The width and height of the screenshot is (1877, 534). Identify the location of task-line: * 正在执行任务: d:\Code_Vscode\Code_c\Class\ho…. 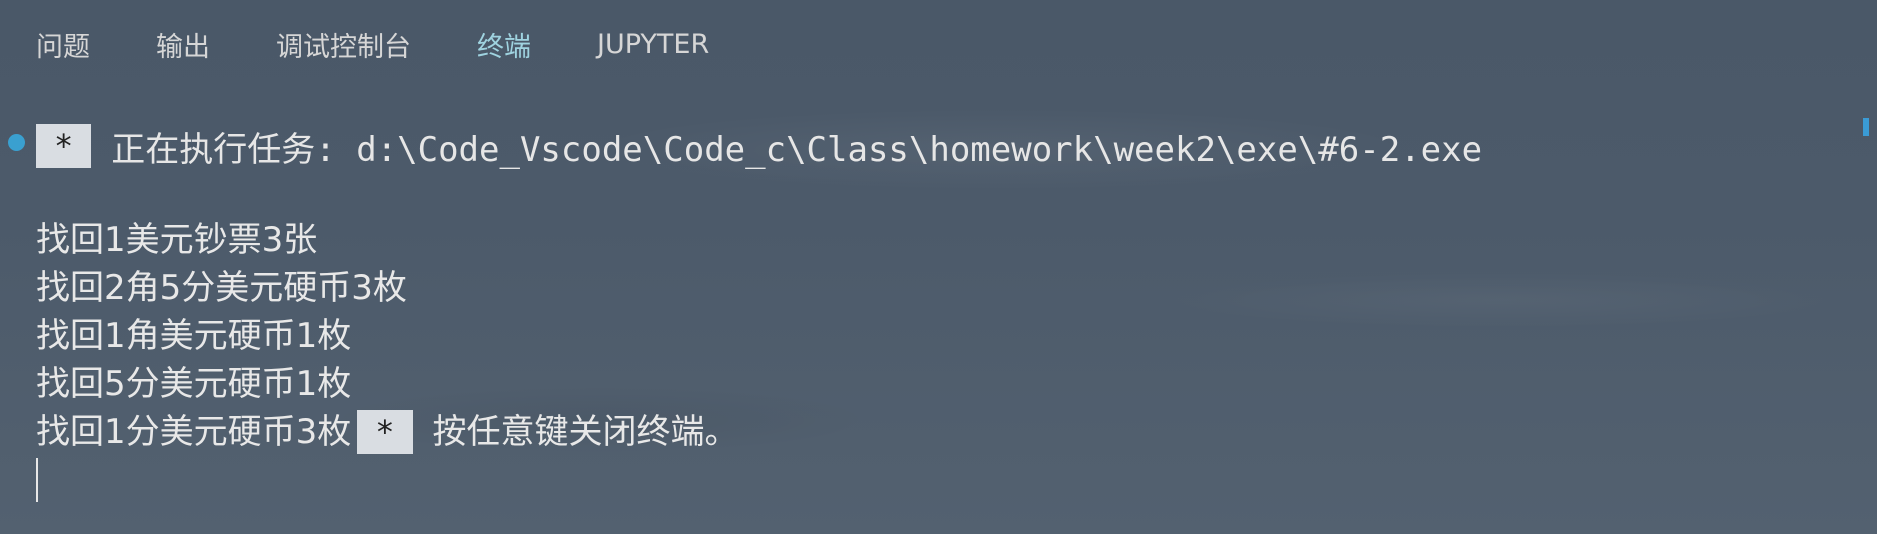
(922, 146).